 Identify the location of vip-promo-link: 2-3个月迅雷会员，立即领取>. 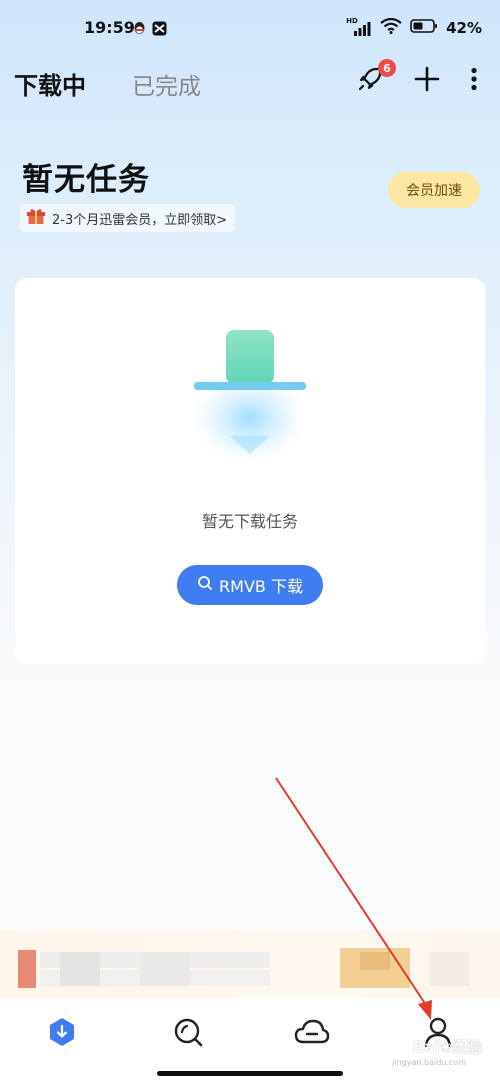
(128, 218).